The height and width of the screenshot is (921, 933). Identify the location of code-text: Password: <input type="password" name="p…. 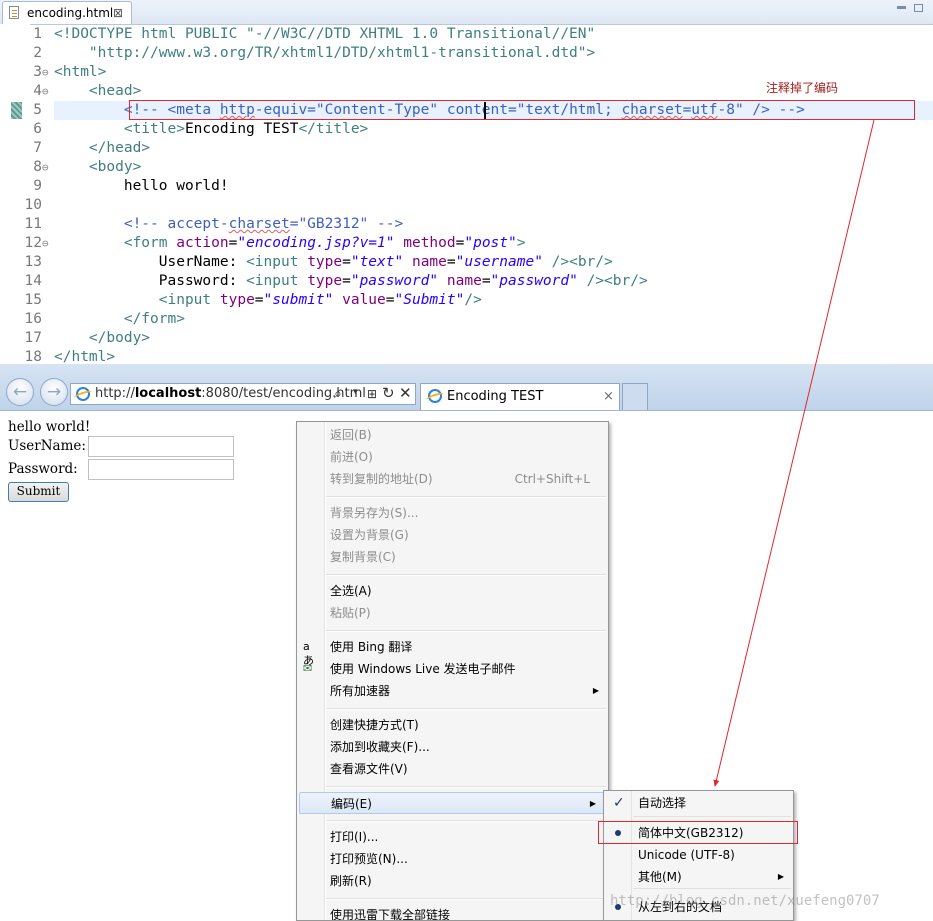
(403, 281).